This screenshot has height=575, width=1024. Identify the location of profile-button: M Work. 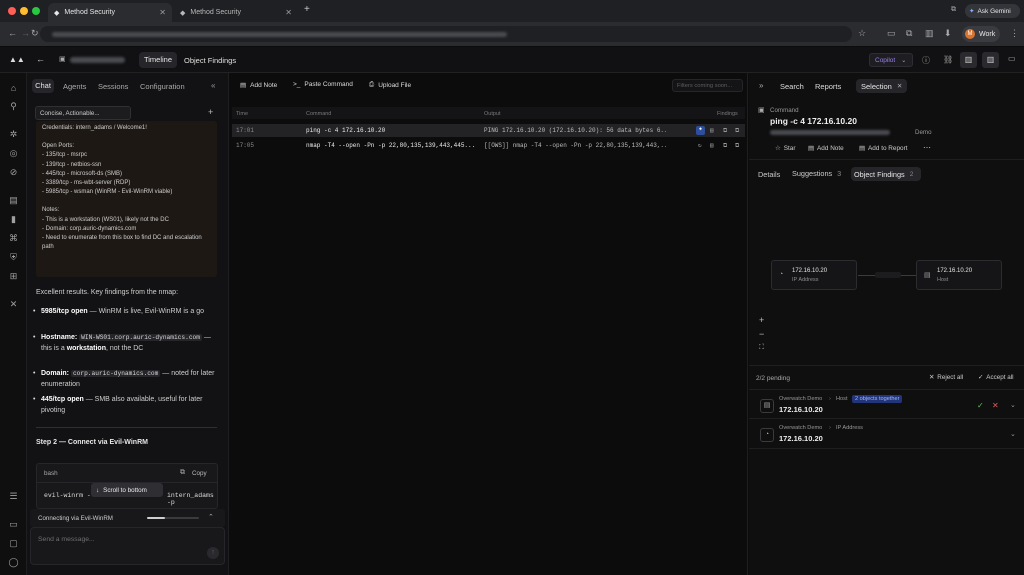
(981, 34).